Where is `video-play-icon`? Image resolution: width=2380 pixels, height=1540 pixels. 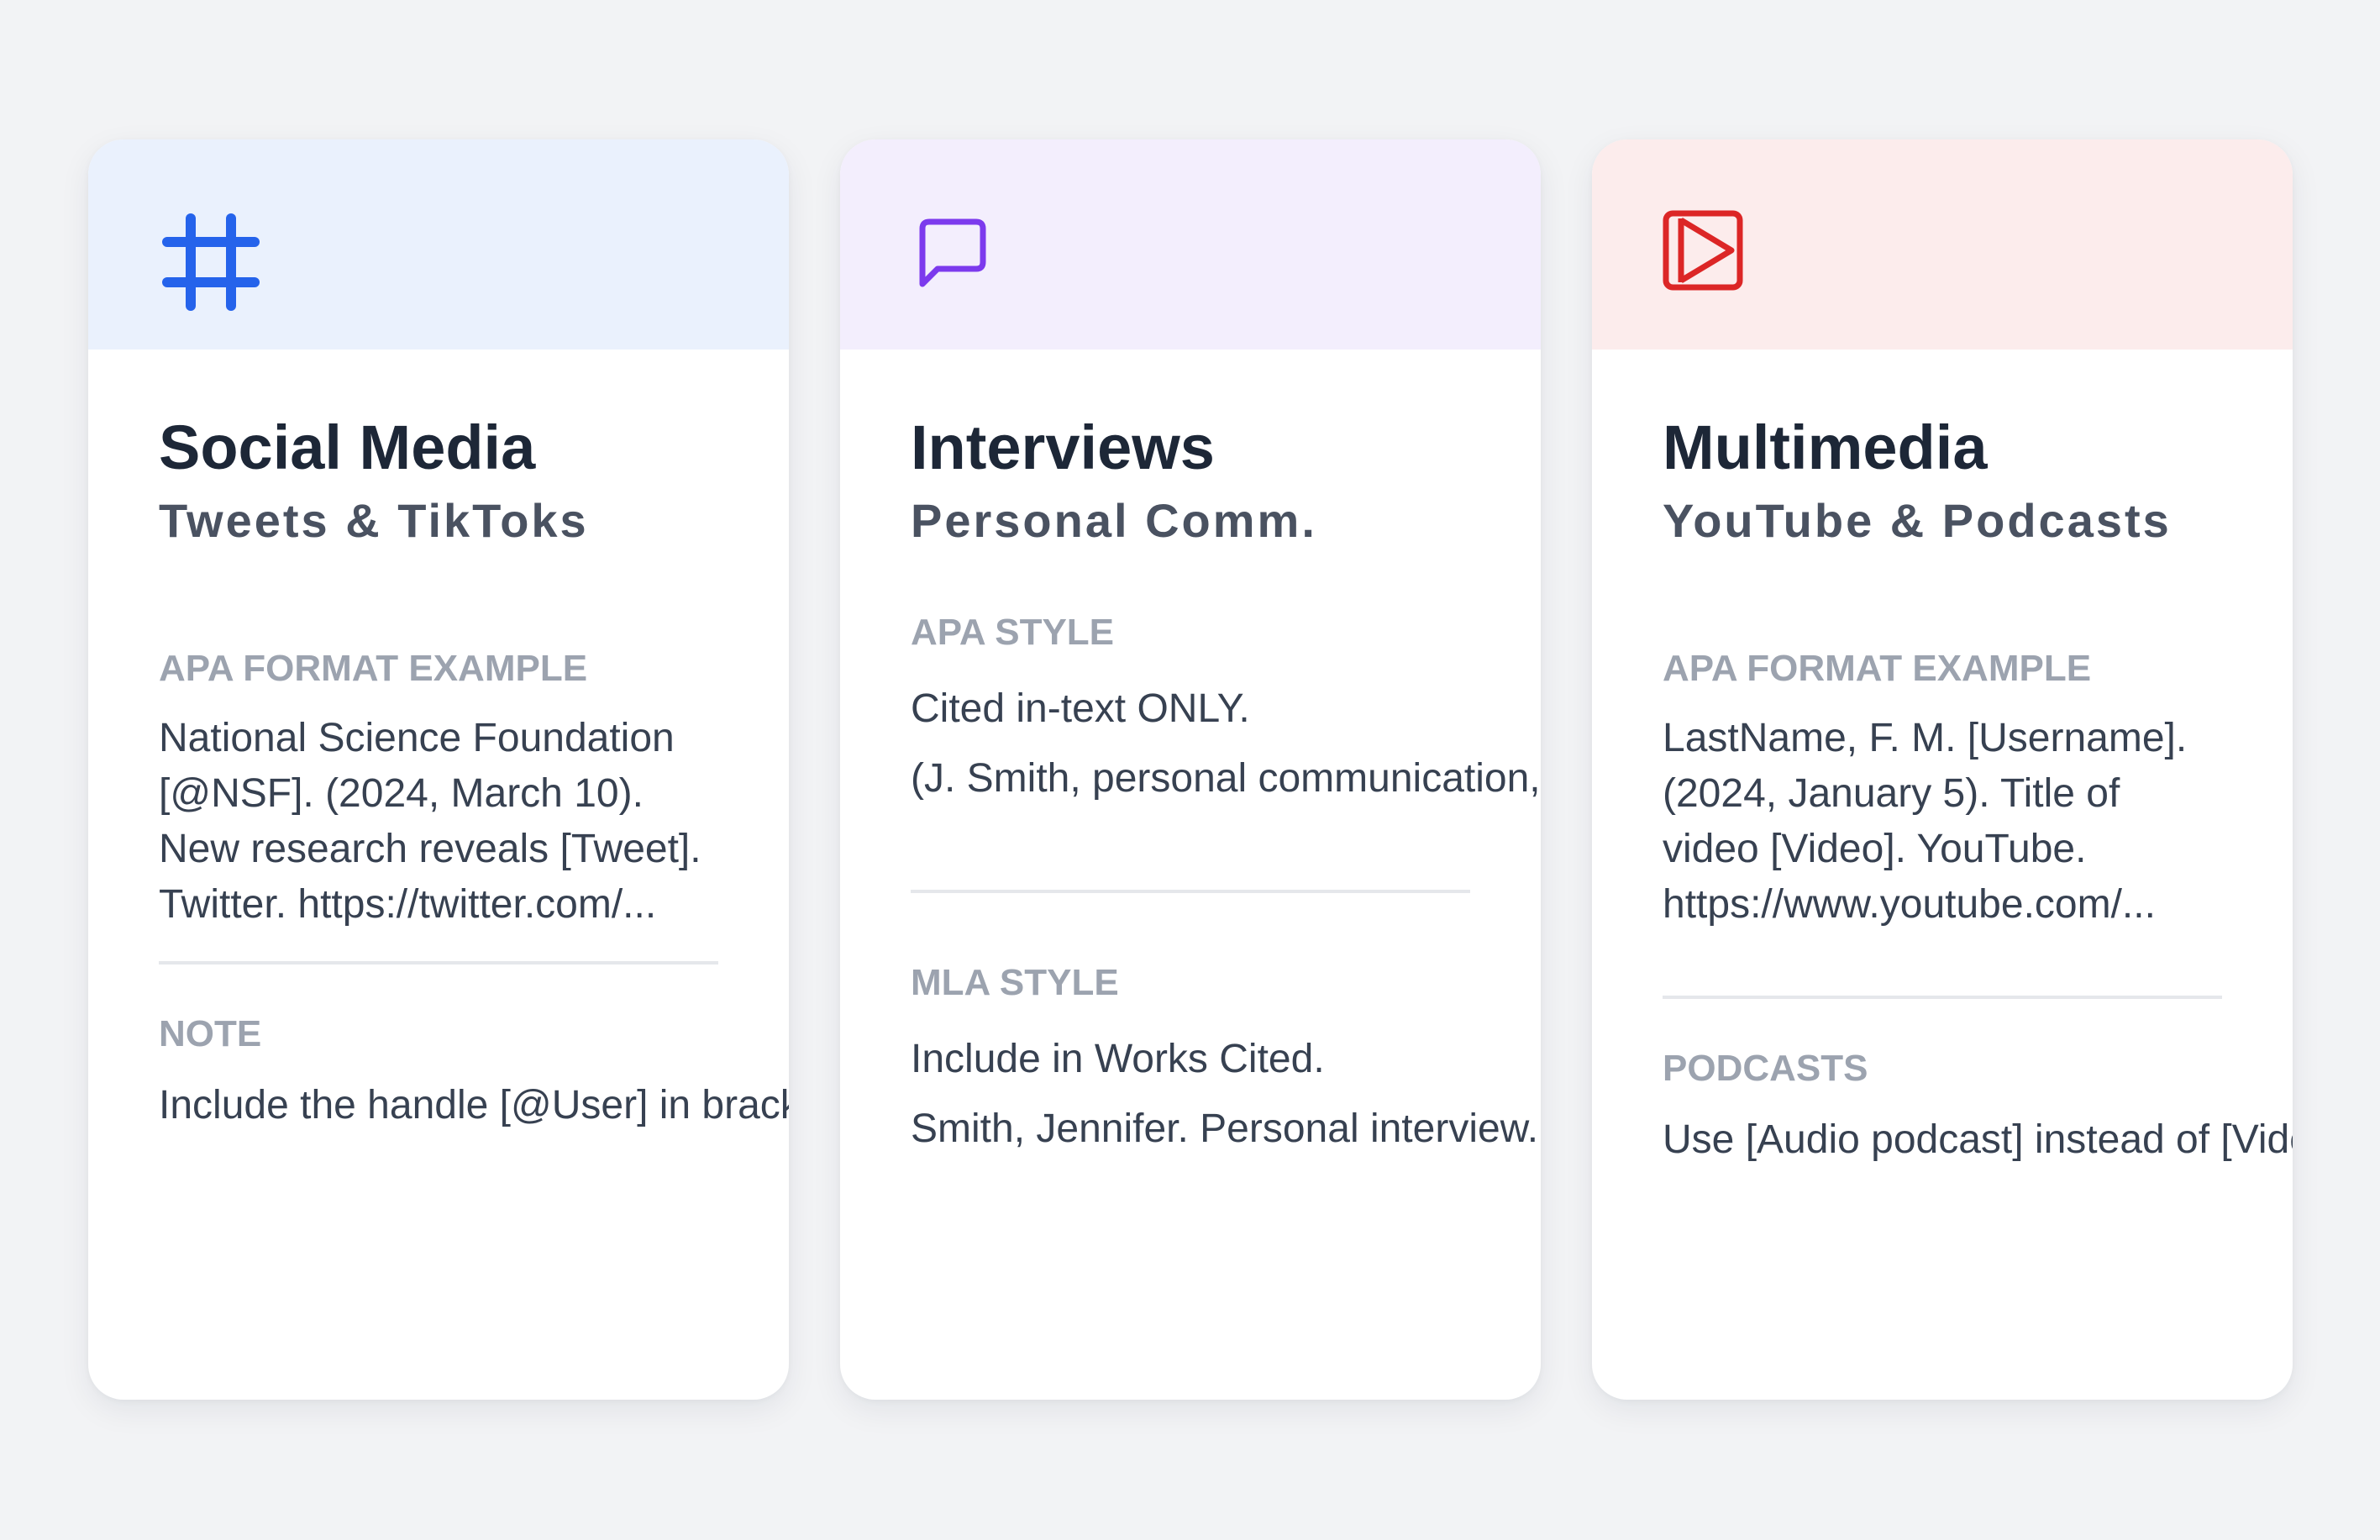 video-play-icon is located at coordinates (1715, 262).